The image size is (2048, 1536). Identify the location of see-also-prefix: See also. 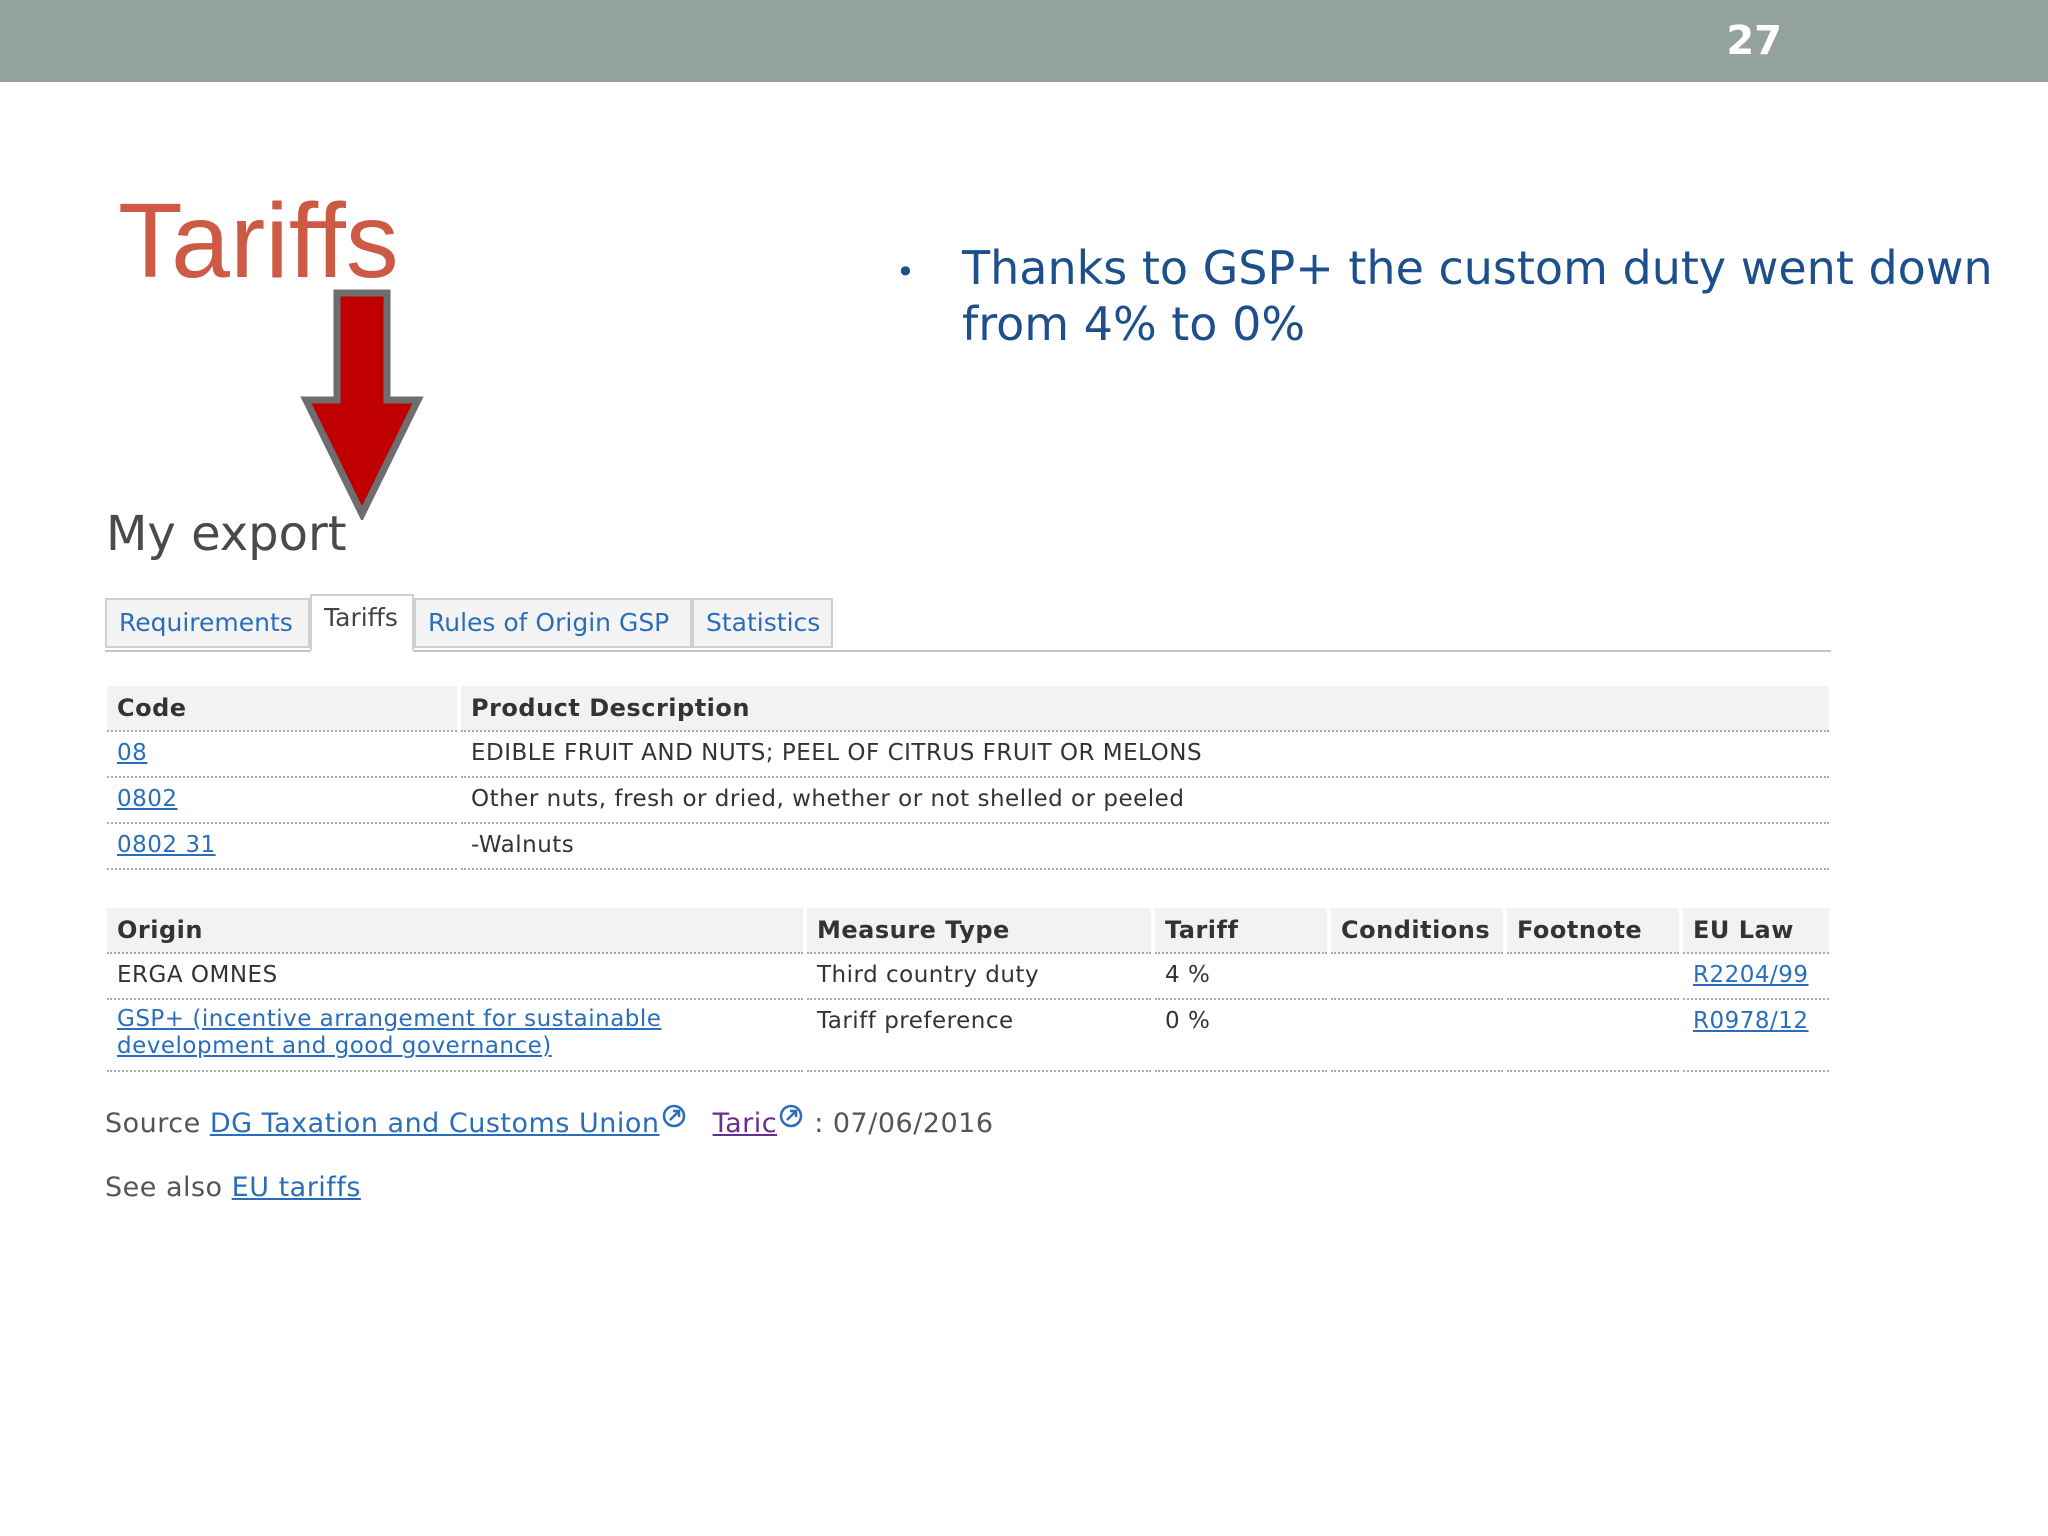
(164, 1187).